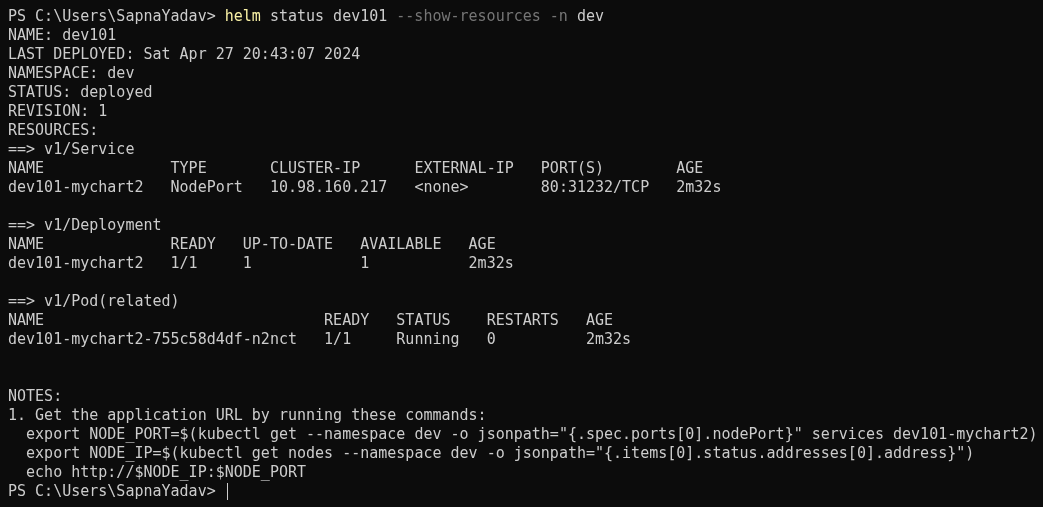 This screenshot has height=507, width=1043. I want to click on output-line: dev101-mychart2-755c58d4df-n2nct 1/1 Running 0 2m32s, so click(320, 339).